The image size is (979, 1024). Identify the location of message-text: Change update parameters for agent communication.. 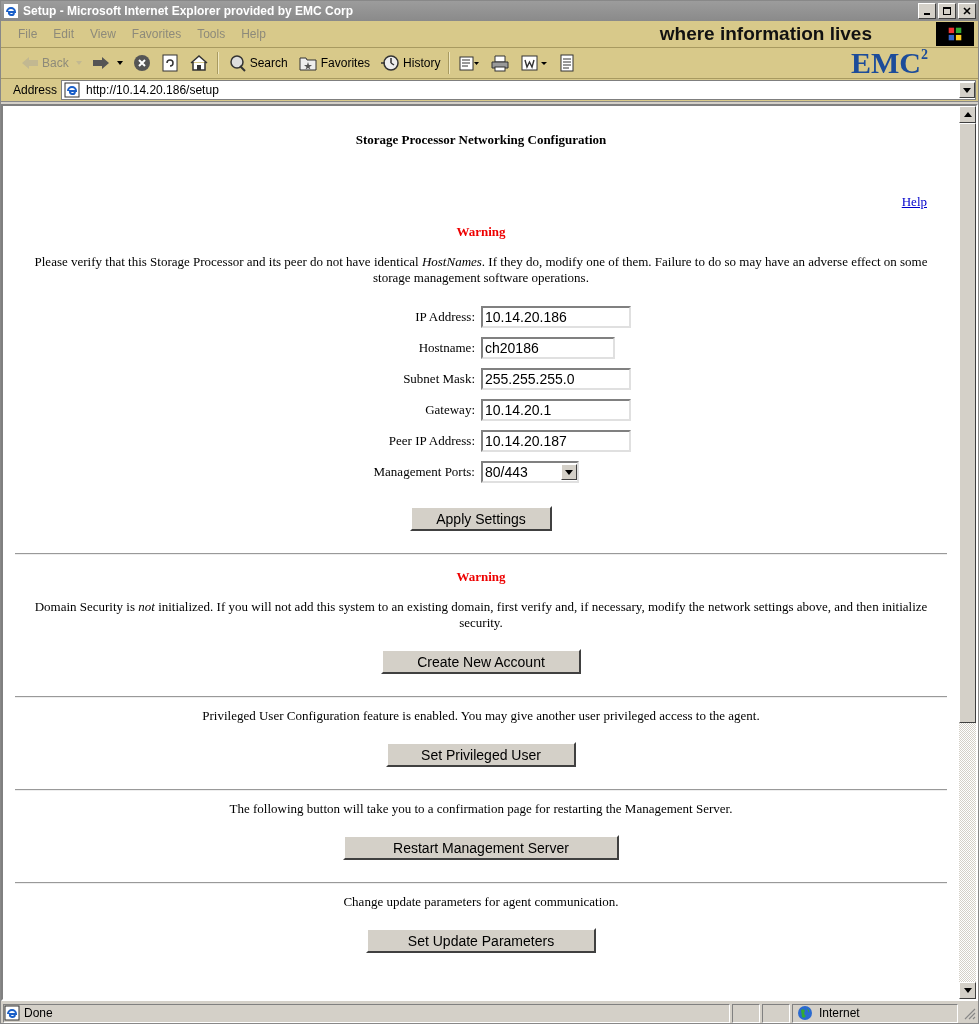
(481, 902).